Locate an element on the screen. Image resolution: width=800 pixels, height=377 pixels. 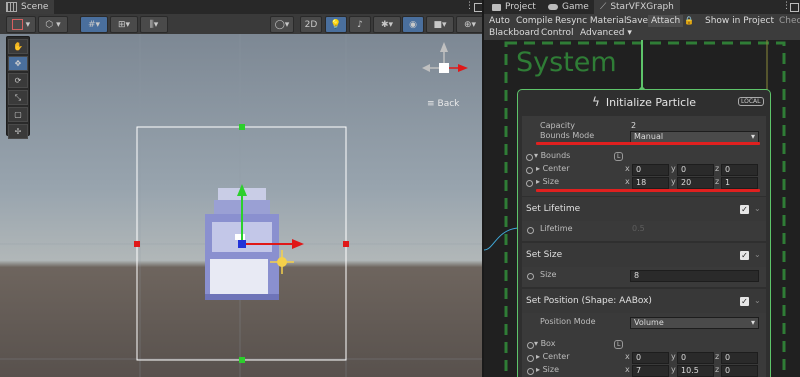
save-button: Save is located at coordinates (637, 21).